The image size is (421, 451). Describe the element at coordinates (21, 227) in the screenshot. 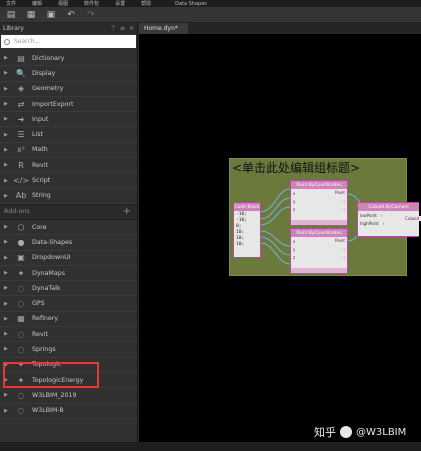

I see `core-icon: ⬡` at that location.